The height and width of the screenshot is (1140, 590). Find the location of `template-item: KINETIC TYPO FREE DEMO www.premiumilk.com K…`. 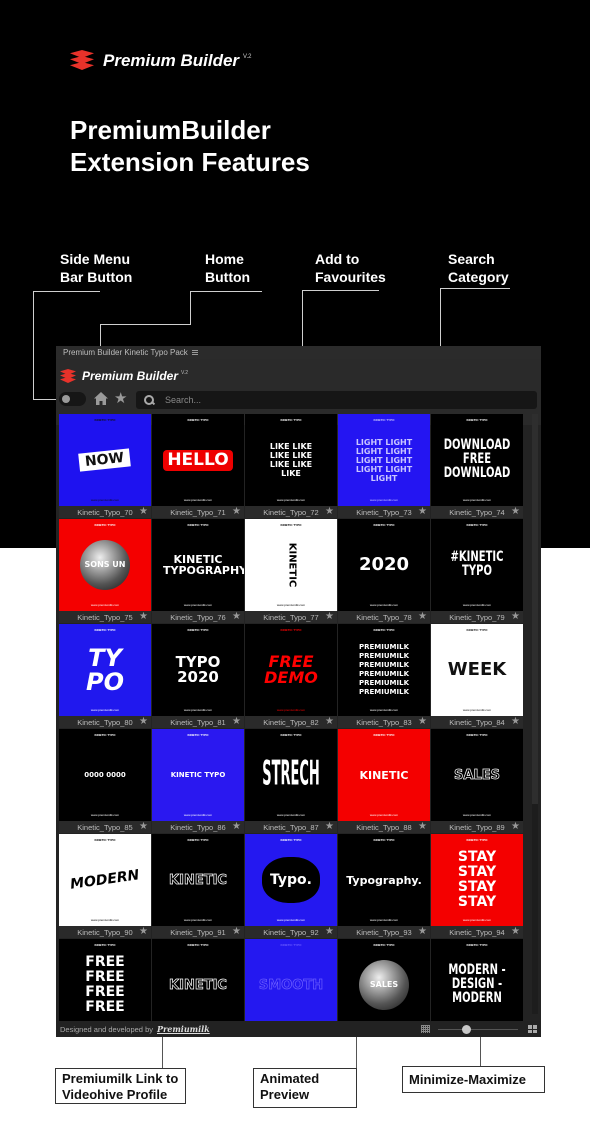

template-item: KINETIC TYPO FREE DEMO www.premiumilk.com K… is located at coordinates (291, 676).